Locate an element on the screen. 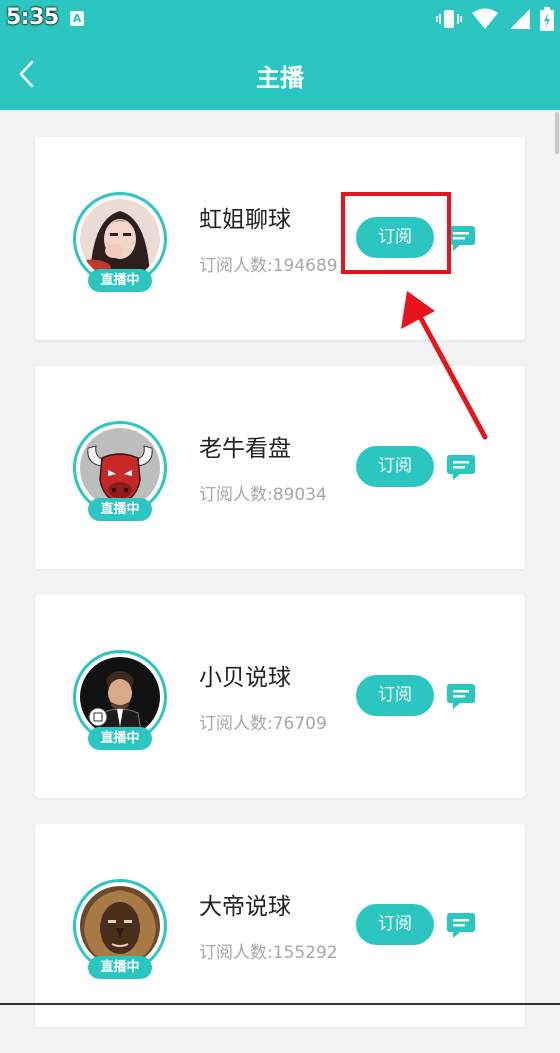  battery-icon is located at coordinates (547, 19).